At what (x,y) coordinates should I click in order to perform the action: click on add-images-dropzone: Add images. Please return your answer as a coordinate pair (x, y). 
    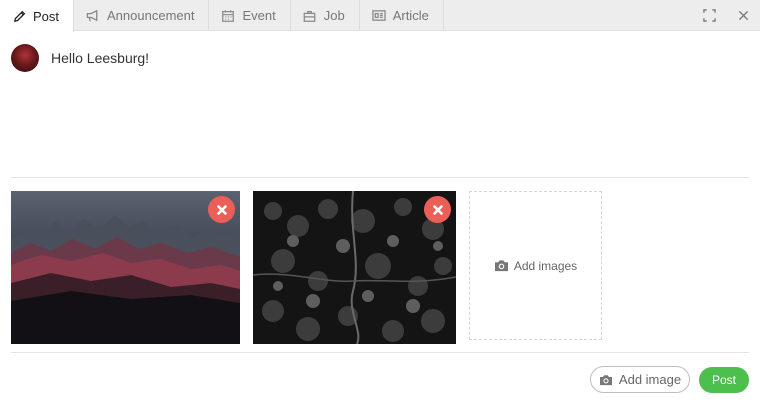
    Looking at the image, I should click on (535, 265).